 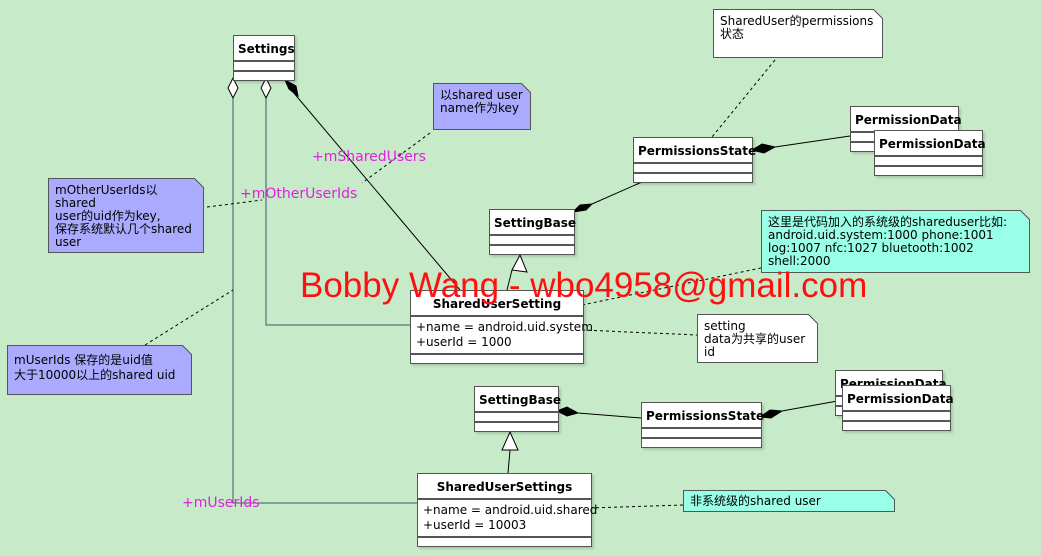 What do you see at coordinates (299, 194) in the screenshot?
I see `role-mother-user-ids: +mOtherUserIds` at bounding box center [299, 194].